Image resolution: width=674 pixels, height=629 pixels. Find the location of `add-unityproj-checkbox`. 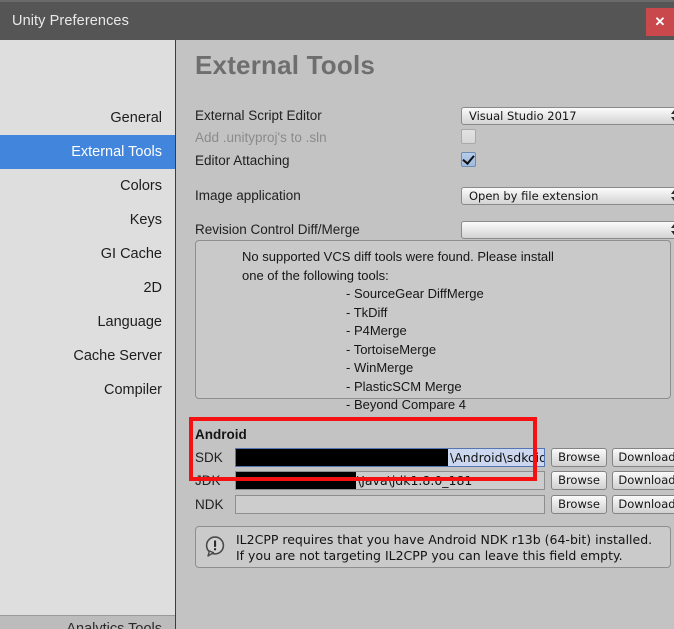

add-unityproj-checkbox is located at coordinates (468, 136).